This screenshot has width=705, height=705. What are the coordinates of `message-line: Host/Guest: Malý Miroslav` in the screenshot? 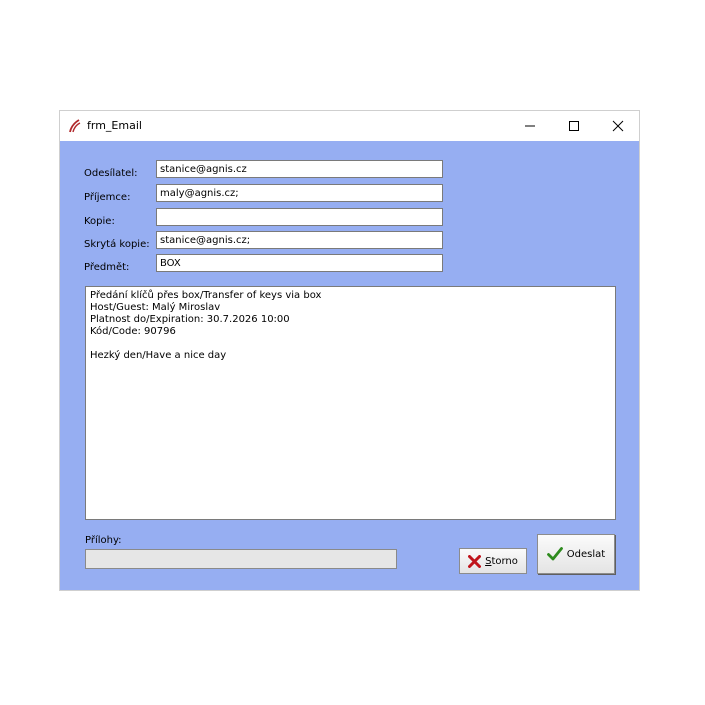 It's located at (155, 307).